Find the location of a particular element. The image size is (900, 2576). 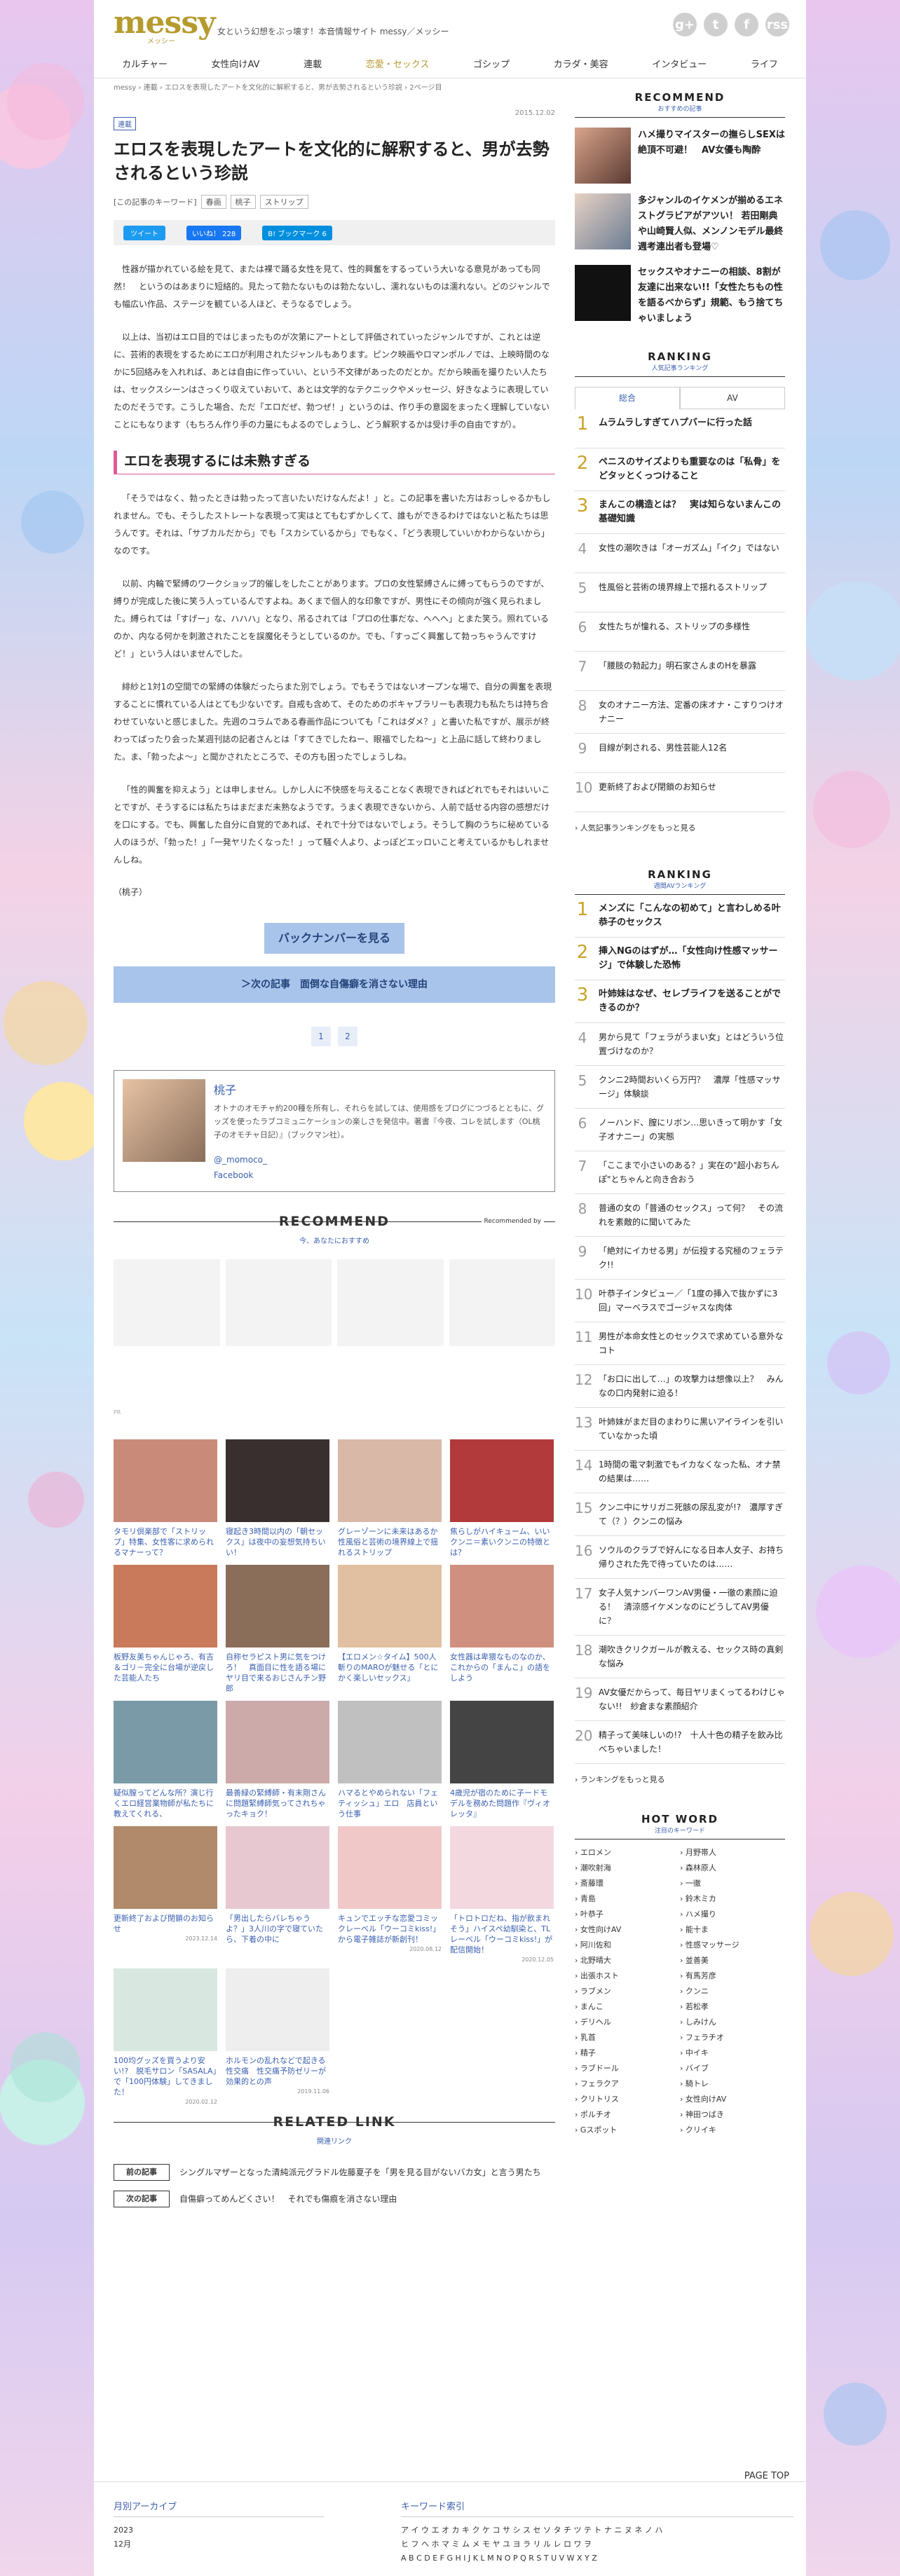

hotword-link: › 騎トレ is located at coordinates (732, 2084).